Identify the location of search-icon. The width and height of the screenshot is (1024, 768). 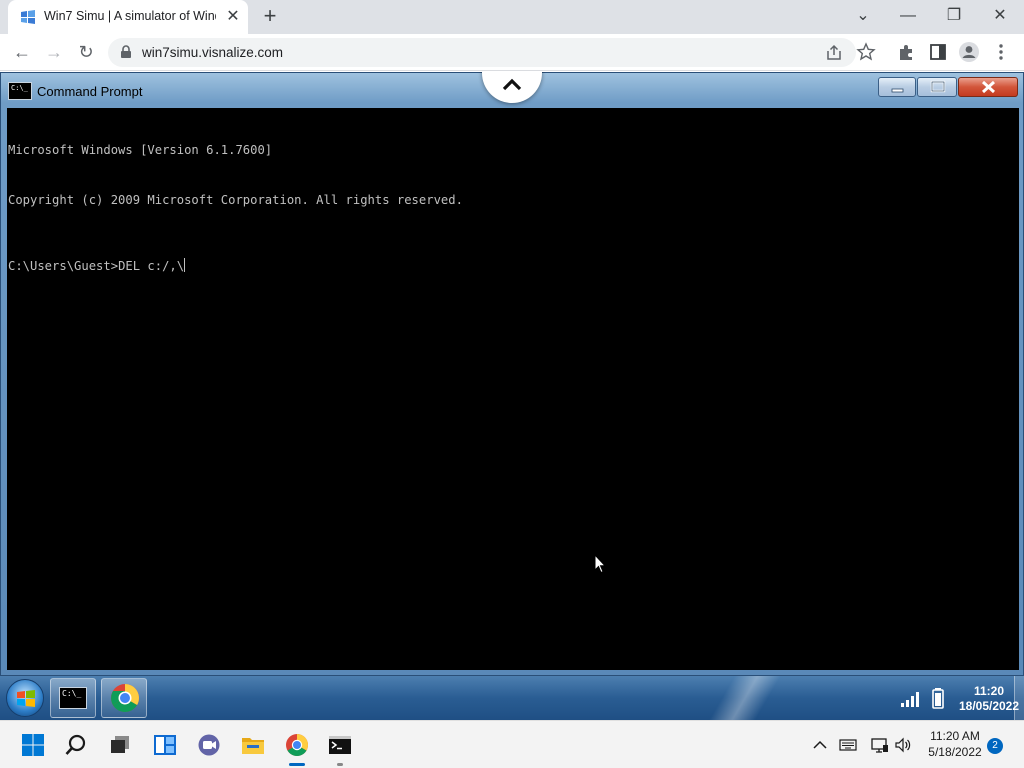
(76, 745).